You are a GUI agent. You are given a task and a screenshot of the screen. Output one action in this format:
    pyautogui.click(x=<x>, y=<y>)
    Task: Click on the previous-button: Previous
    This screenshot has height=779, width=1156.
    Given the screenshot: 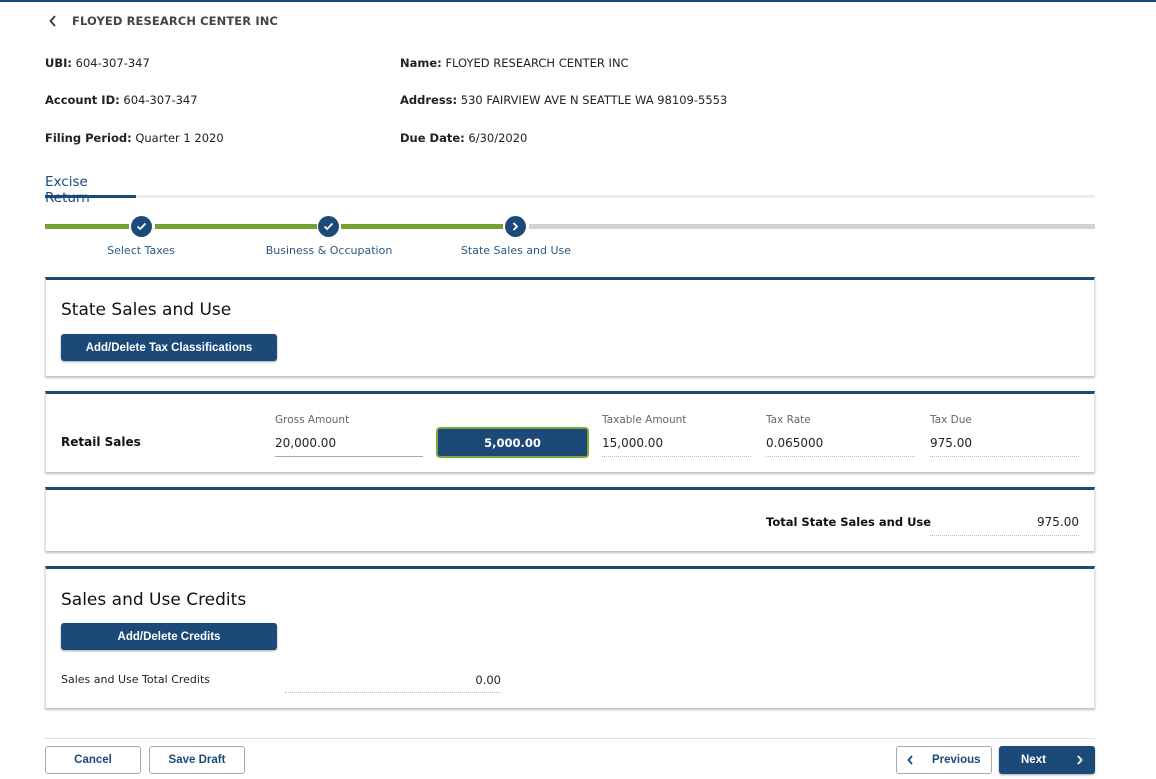 What is the action you would take?
    pyautogui.click(x=944, y=760)
    